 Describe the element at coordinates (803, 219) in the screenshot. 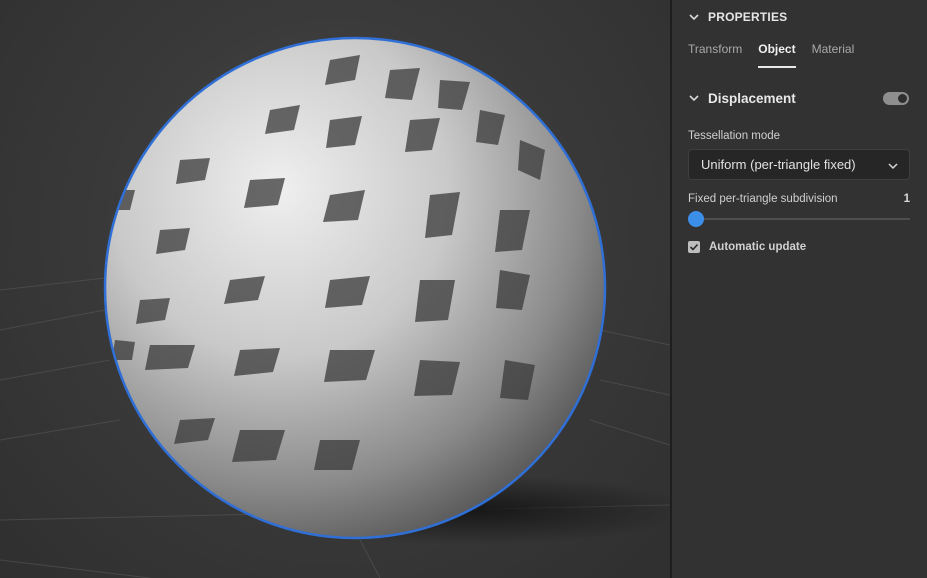

I see `subdivision-slider-track` at that location.